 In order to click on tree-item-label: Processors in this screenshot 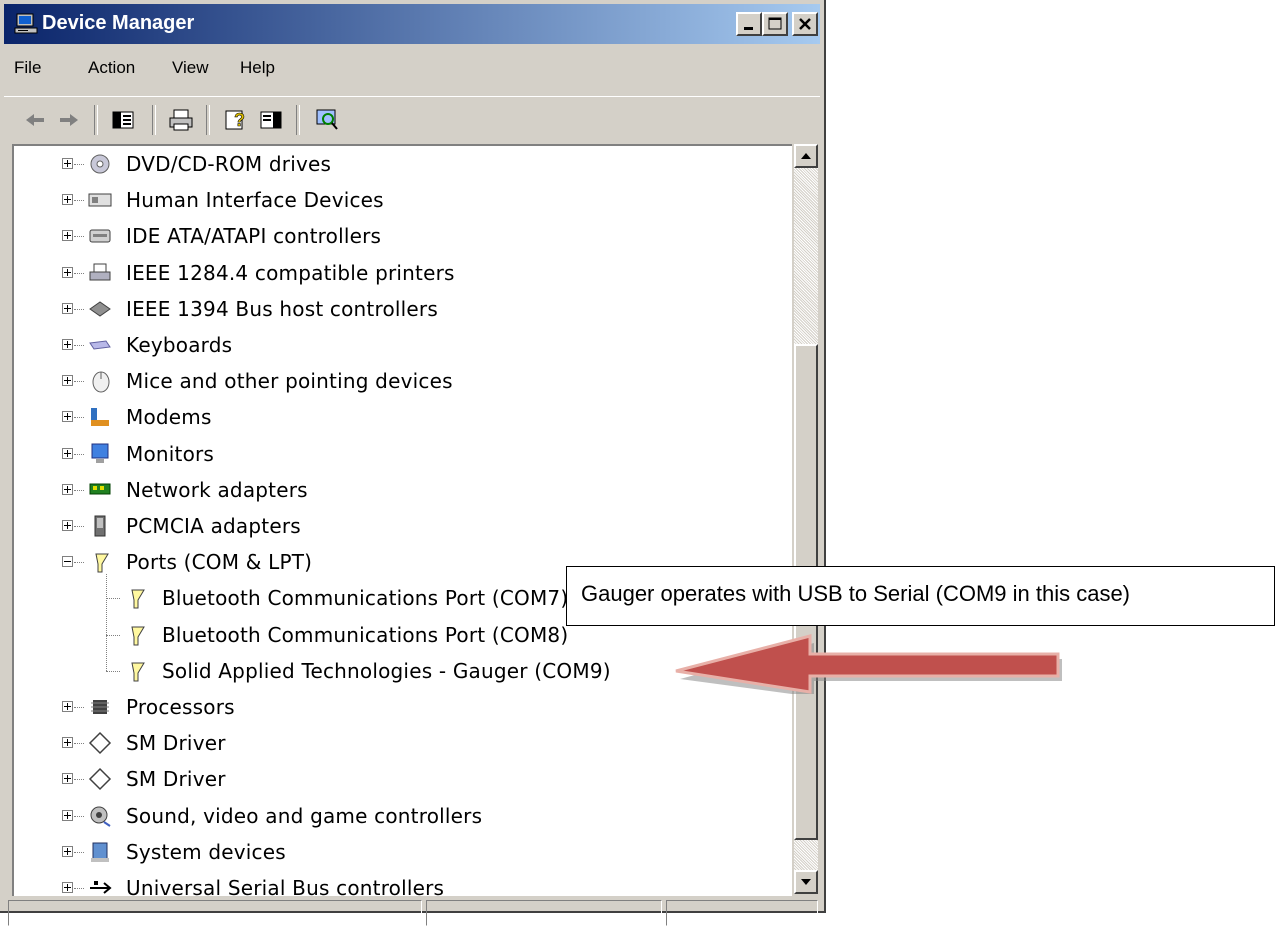, I will do `click(180, 707)`.